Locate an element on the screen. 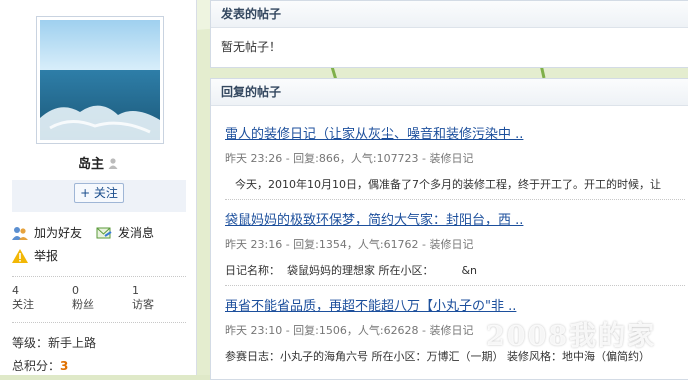 This screenshot has width=688, height=380. follow-area: + 关注 is located at coordinates (99, 196).